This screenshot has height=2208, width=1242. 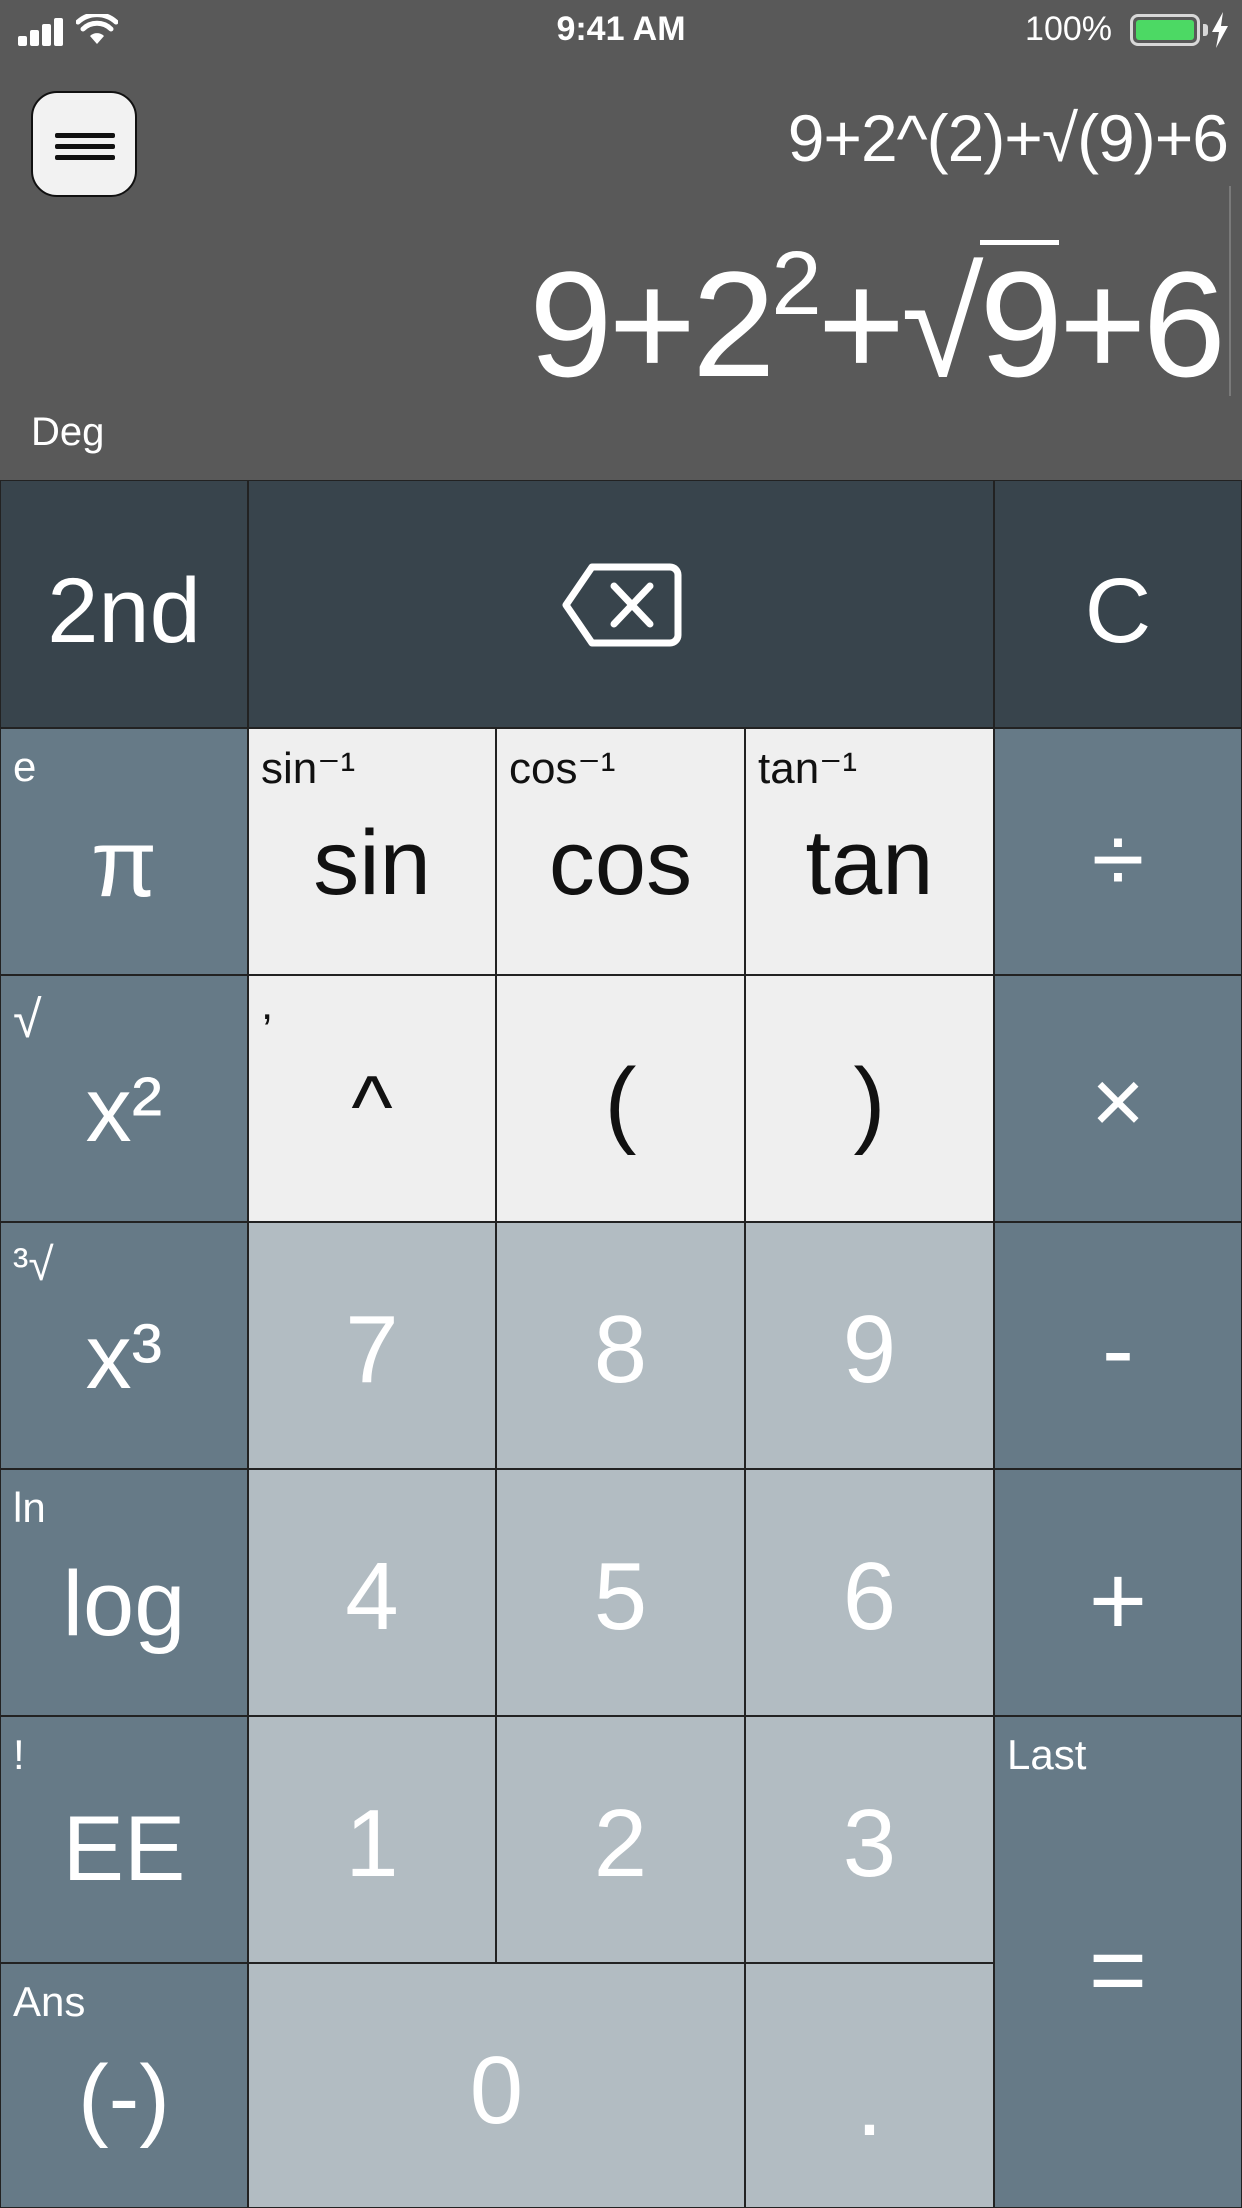 I want to click on decimal-key-label: ., so click(x=869, y=2102).